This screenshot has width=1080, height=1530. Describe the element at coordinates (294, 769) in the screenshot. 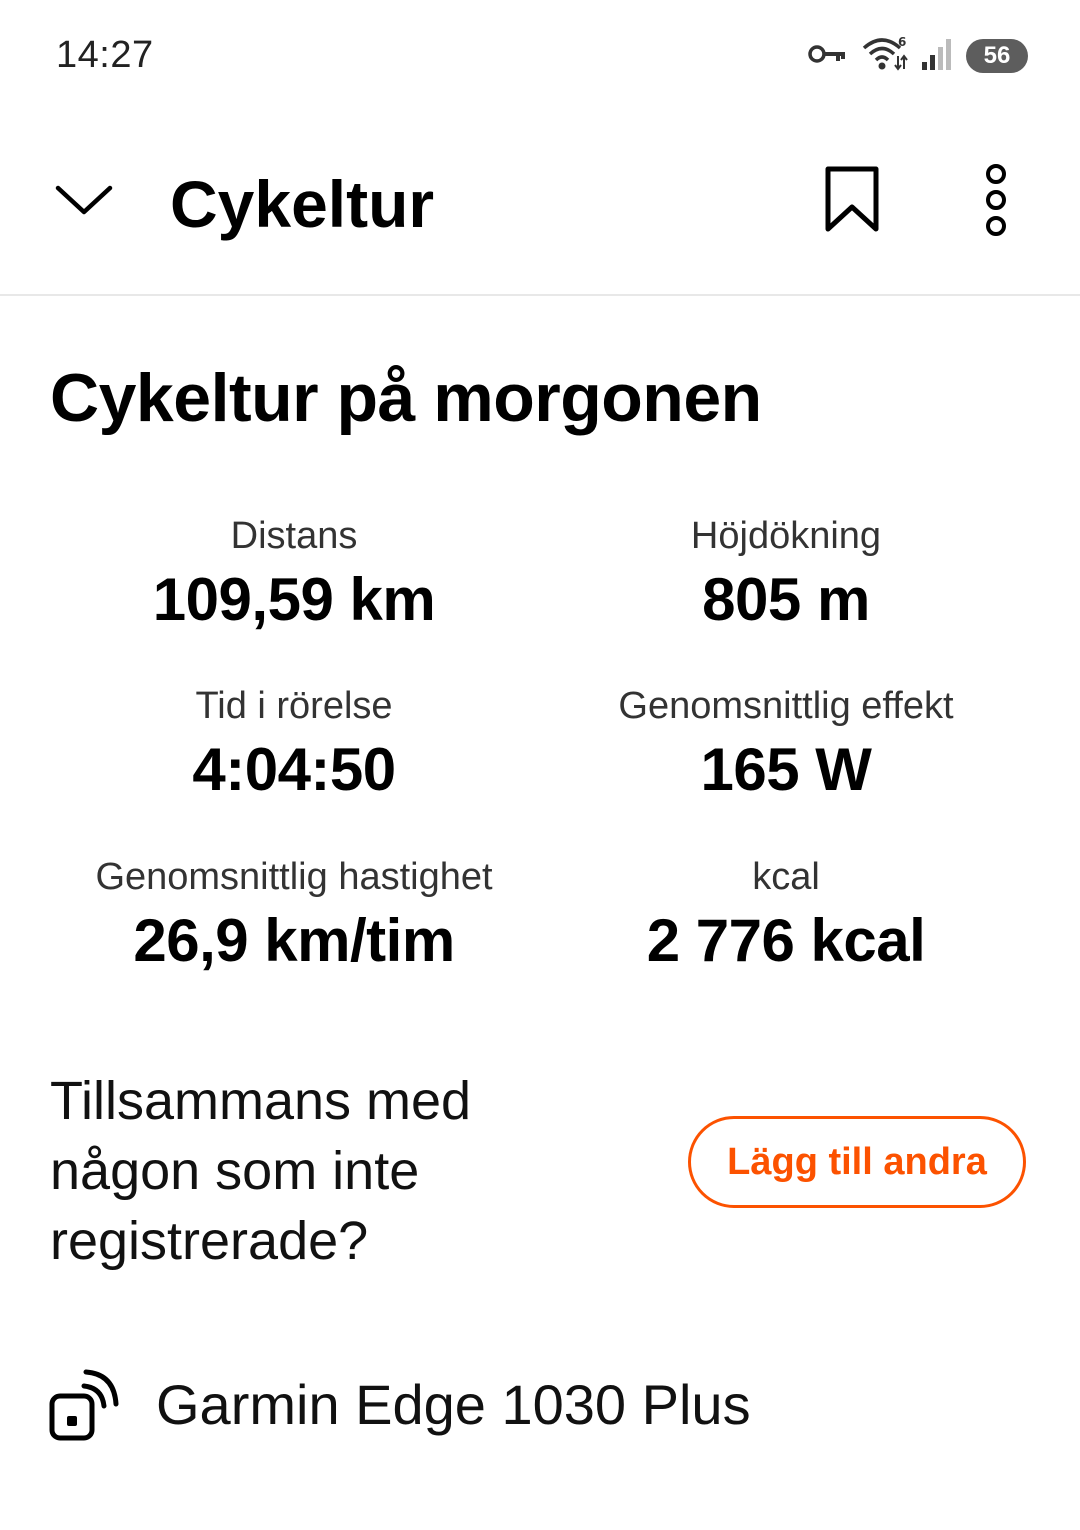

I see `stat-value: 4:04:50` at that location.